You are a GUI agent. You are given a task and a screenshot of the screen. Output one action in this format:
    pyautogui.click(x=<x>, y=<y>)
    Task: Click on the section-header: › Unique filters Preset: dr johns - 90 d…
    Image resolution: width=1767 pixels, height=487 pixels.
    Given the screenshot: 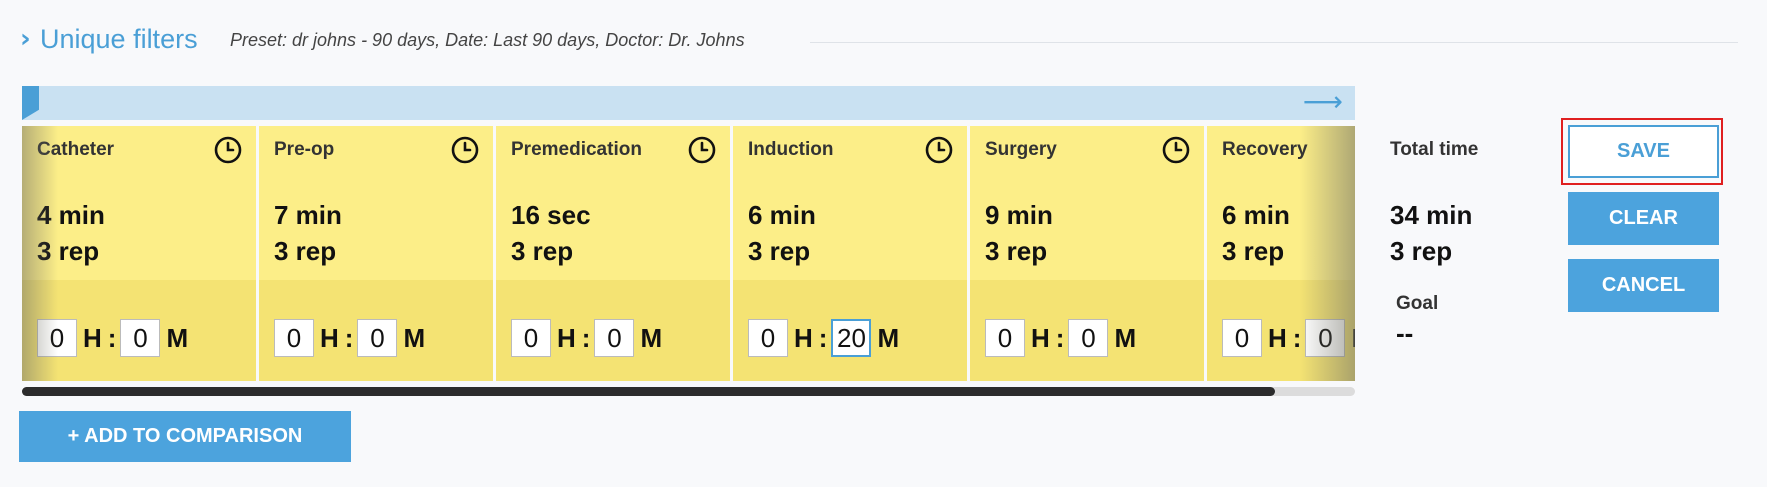 What is the action you would take?
    pyautogui.click(x=879, y=42)
    